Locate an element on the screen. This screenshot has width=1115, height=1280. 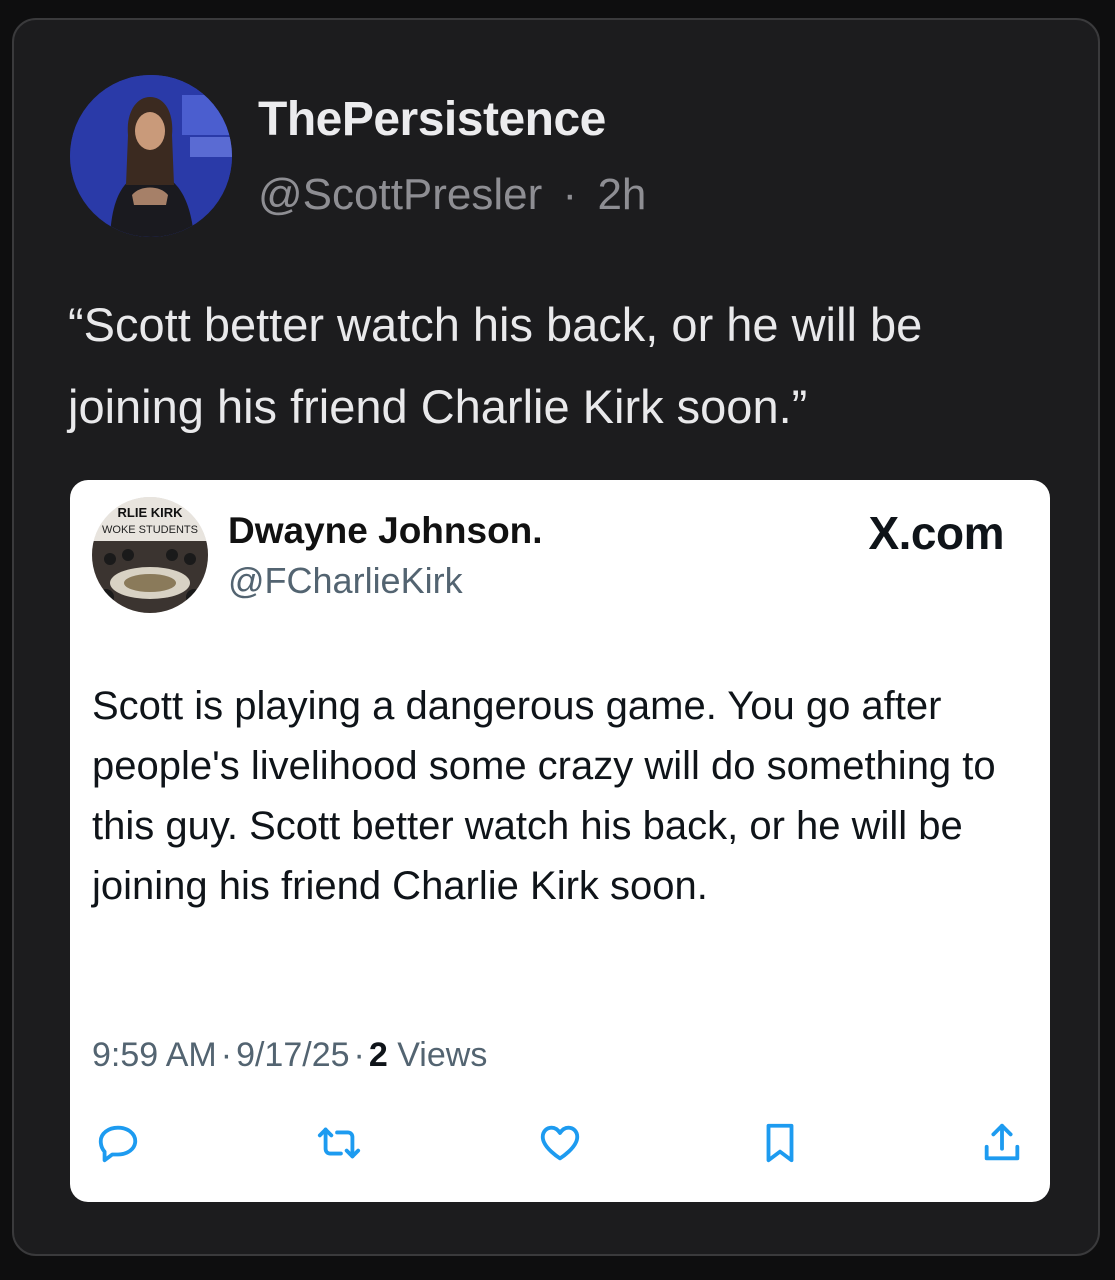
x-brand-logo: X.com is located at coordinates (936, 533).